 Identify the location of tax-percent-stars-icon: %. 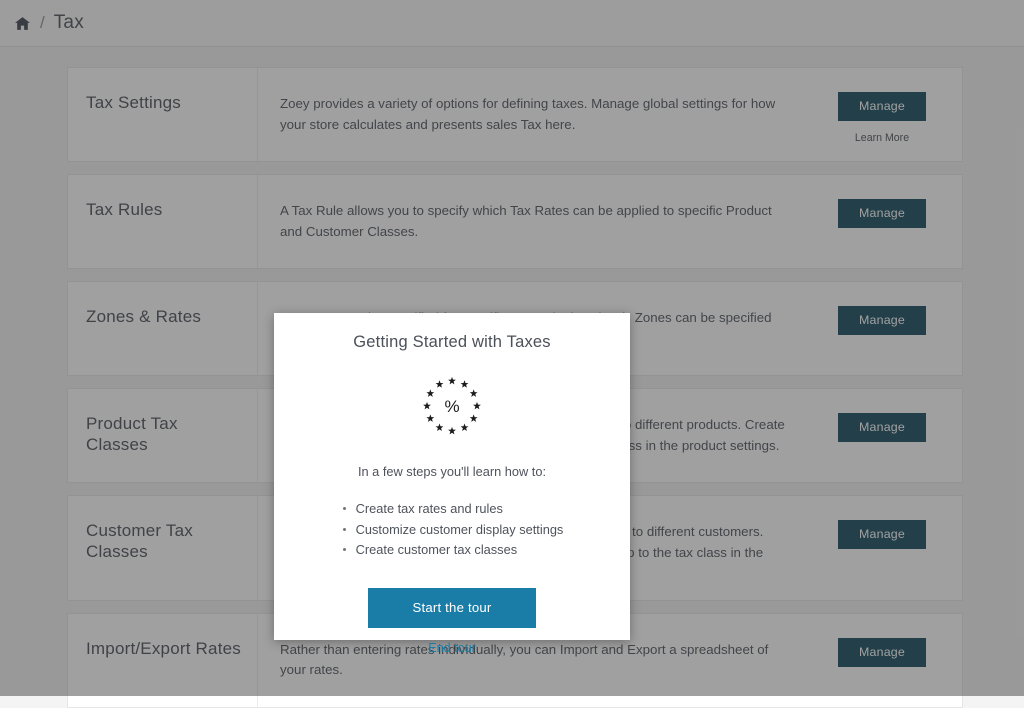
(452, 406).